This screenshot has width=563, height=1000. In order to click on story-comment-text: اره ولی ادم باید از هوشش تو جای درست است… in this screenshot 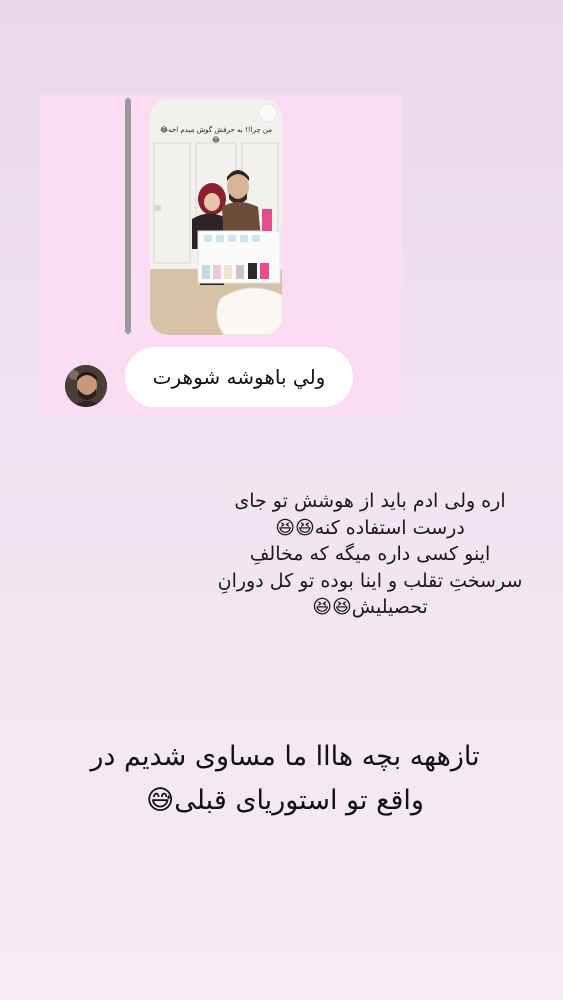, I will do `click(370, 554)`.